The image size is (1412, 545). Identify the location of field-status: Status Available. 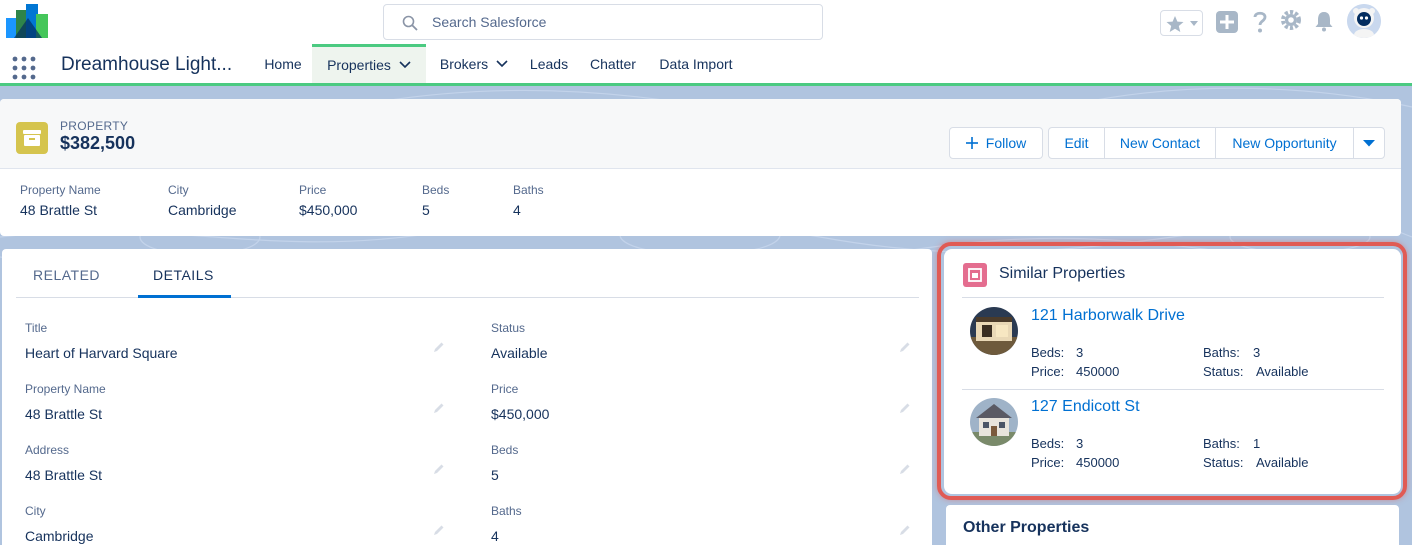
(701, 349).